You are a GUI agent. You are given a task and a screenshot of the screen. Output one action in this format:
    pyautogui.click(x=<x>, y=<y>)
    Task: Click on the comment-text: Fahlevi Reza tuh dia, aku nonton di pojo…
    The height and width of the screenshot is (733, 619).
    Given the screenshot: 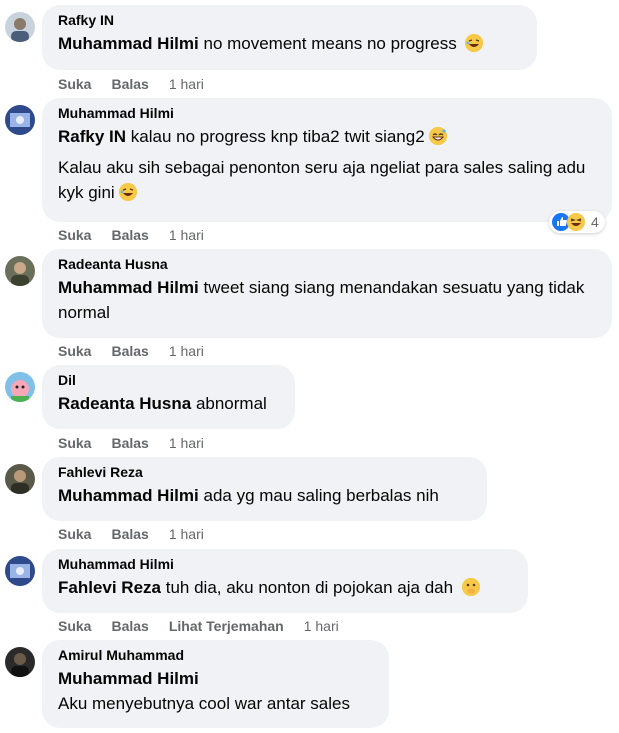 What is the action you would take?
    pyautogui.click(x=285, y=587)
    